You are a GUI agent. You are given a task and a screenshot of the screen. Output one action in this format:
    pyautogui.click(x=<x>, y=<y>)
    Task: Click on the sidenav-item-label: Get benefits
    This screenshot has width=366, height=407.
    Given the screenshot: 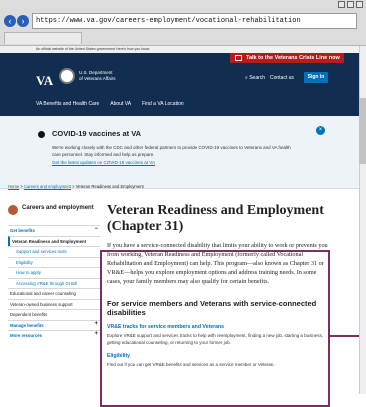 What is the action you would take?
    pyautogui.click(x=22, y=230)
    